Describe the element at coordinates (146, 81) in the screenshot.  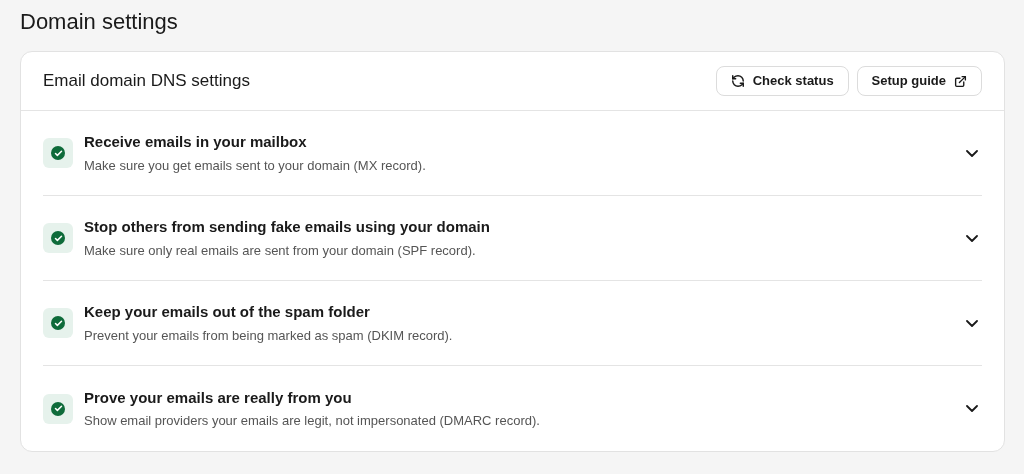
I see `card-title: Email domain DNS settings` at that location.